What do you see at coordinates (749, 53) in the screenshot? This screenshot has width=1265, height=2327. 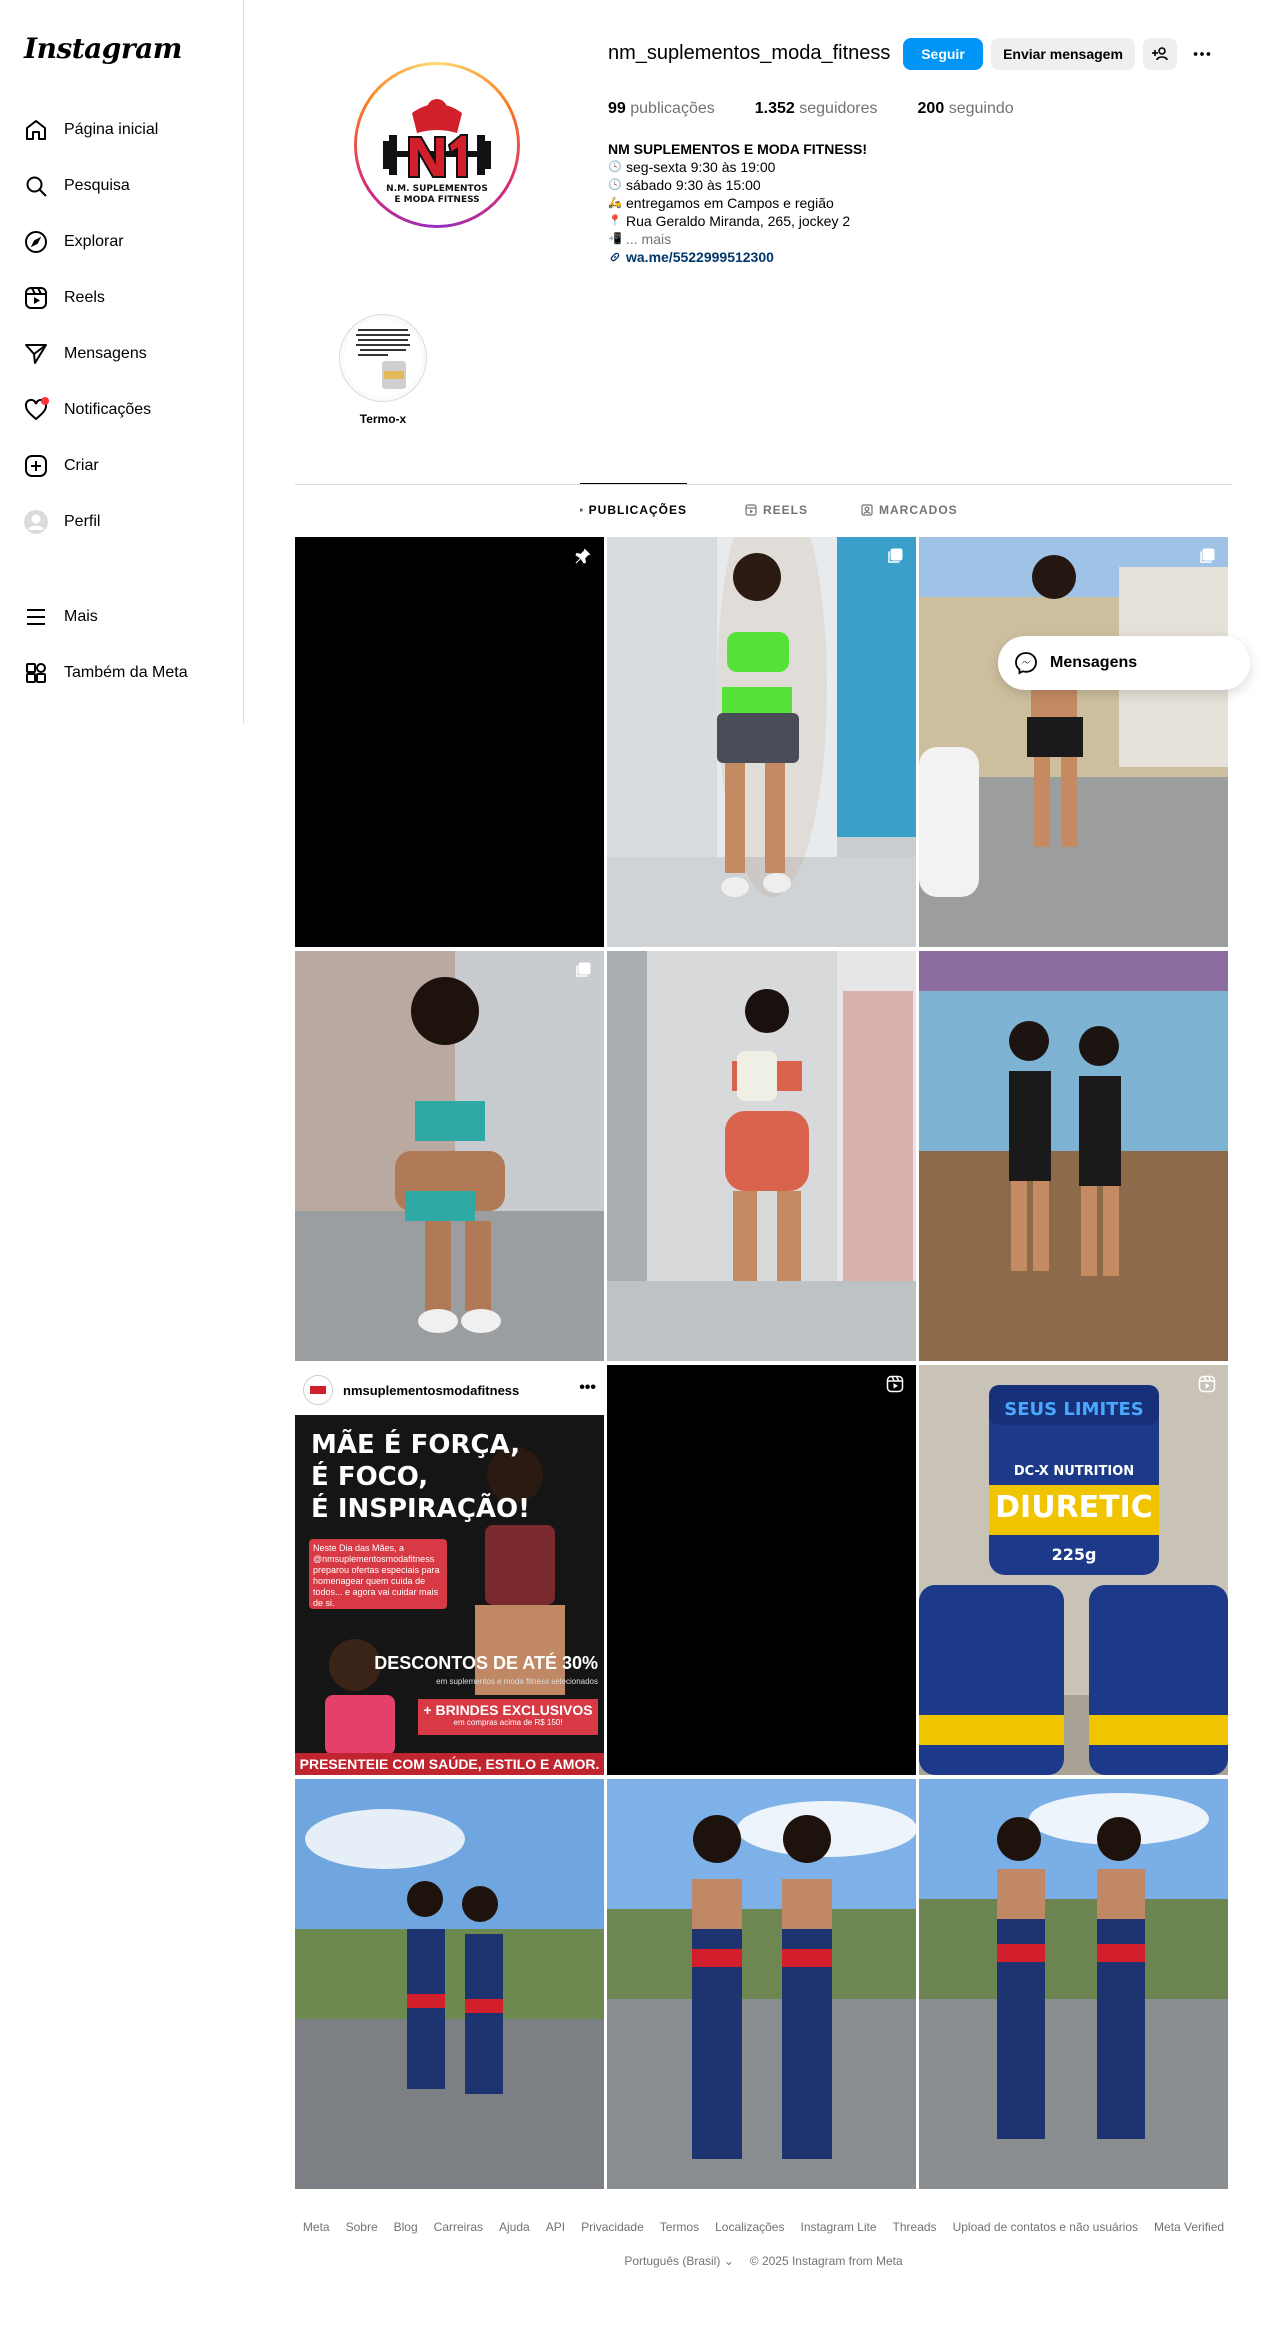 I see `profile-username: nm_suplementos_moda_fitness` at bounding box center [749, 53].